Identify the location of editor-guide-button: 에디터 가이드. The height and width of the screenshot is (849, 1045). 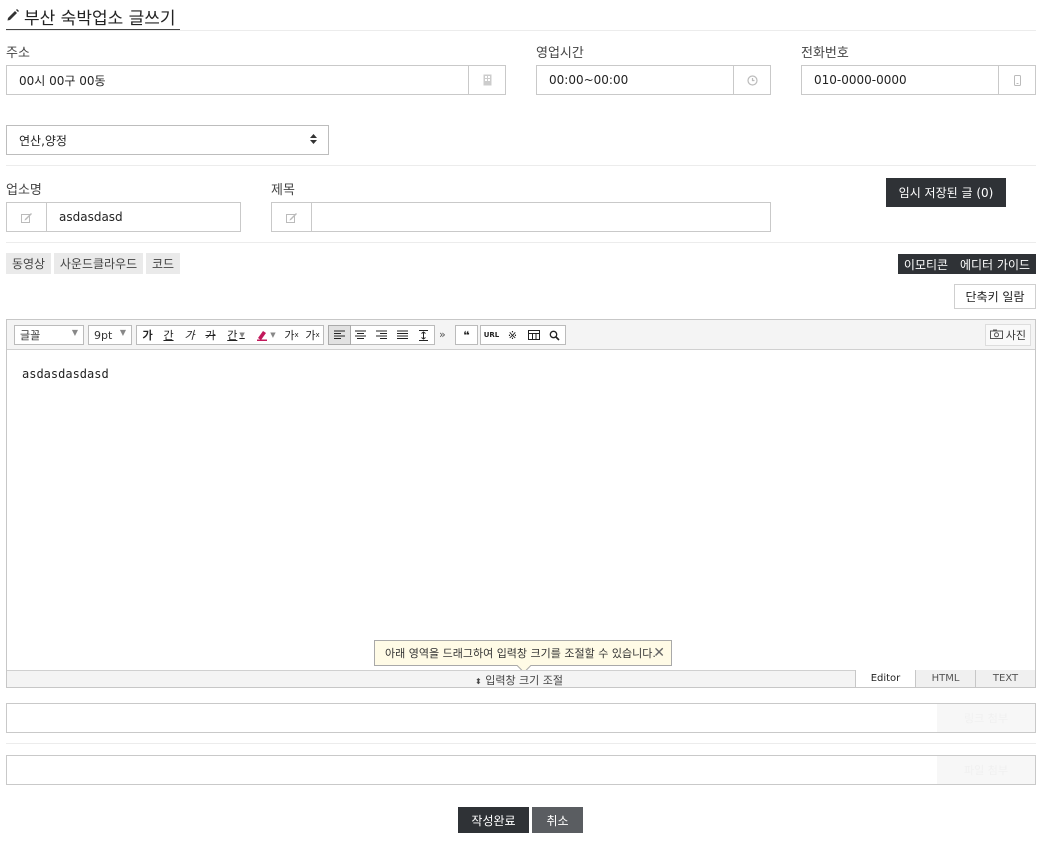
(995, 264).